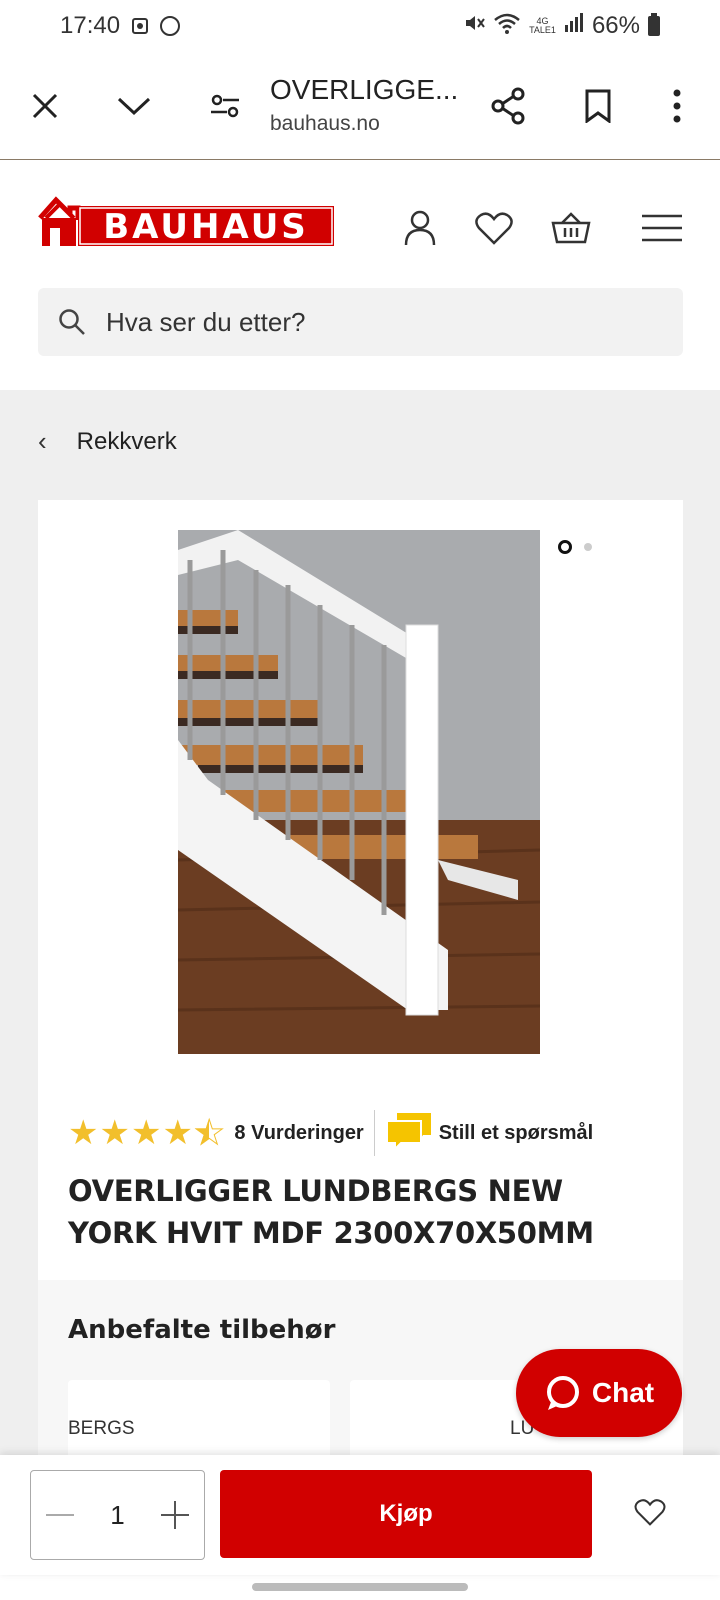 The width and height of the screenshot is (720, 1600). I want to click on chevron-down-icon, so click(134, 106).